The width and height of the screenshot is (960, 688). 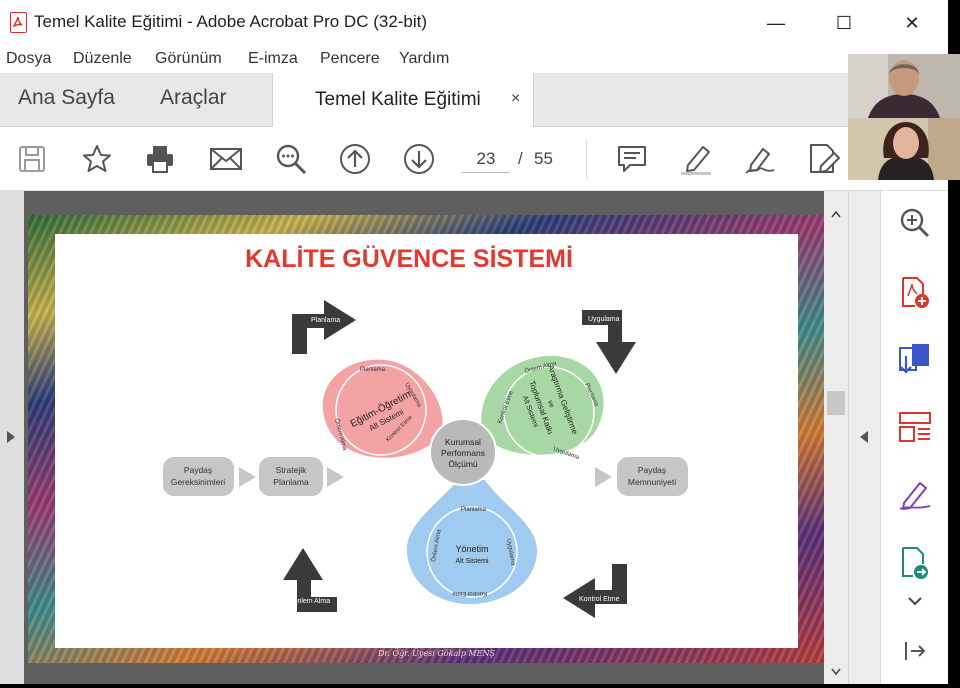 What do you see at coordinates (915, 651) in the screenshot?
I see `collapse-panel-icon` at bounding box center [915, 651].